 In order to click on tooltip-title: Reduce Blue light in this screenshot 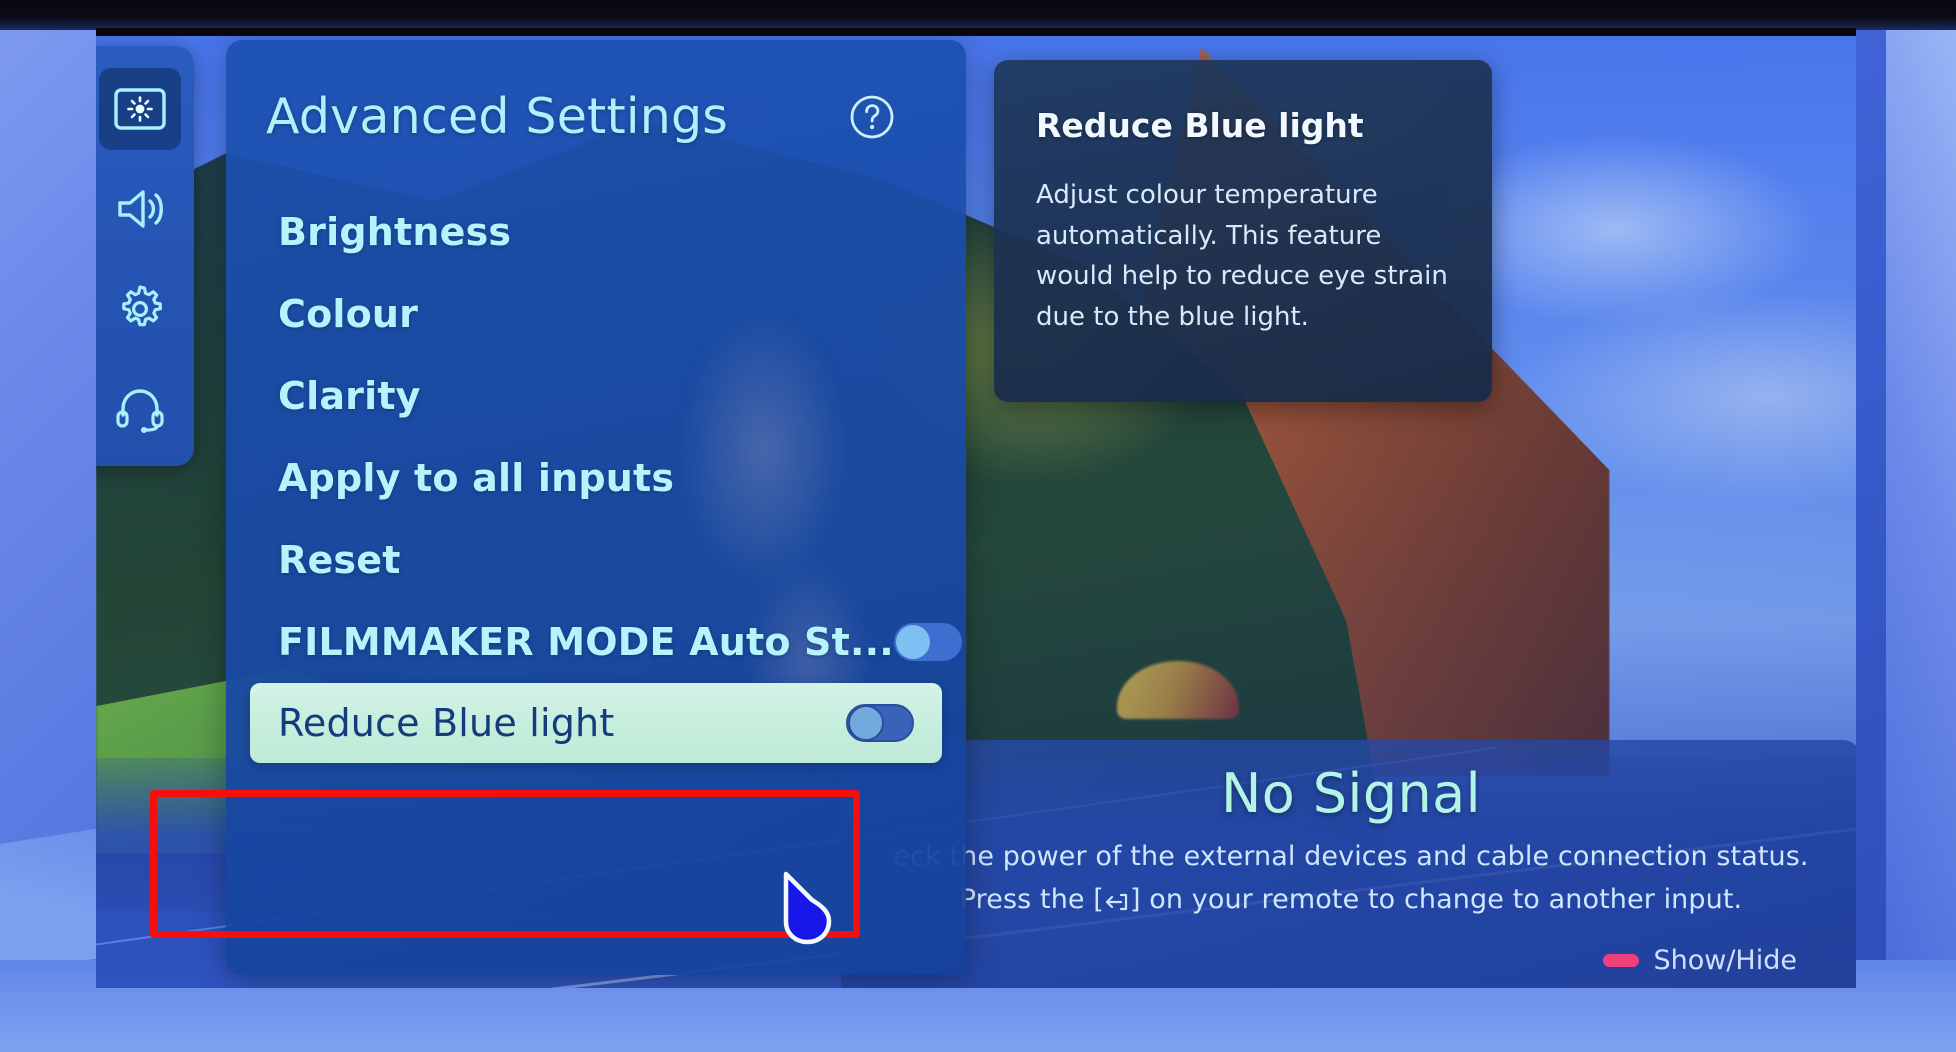, I will do `click(1200, 125)`.